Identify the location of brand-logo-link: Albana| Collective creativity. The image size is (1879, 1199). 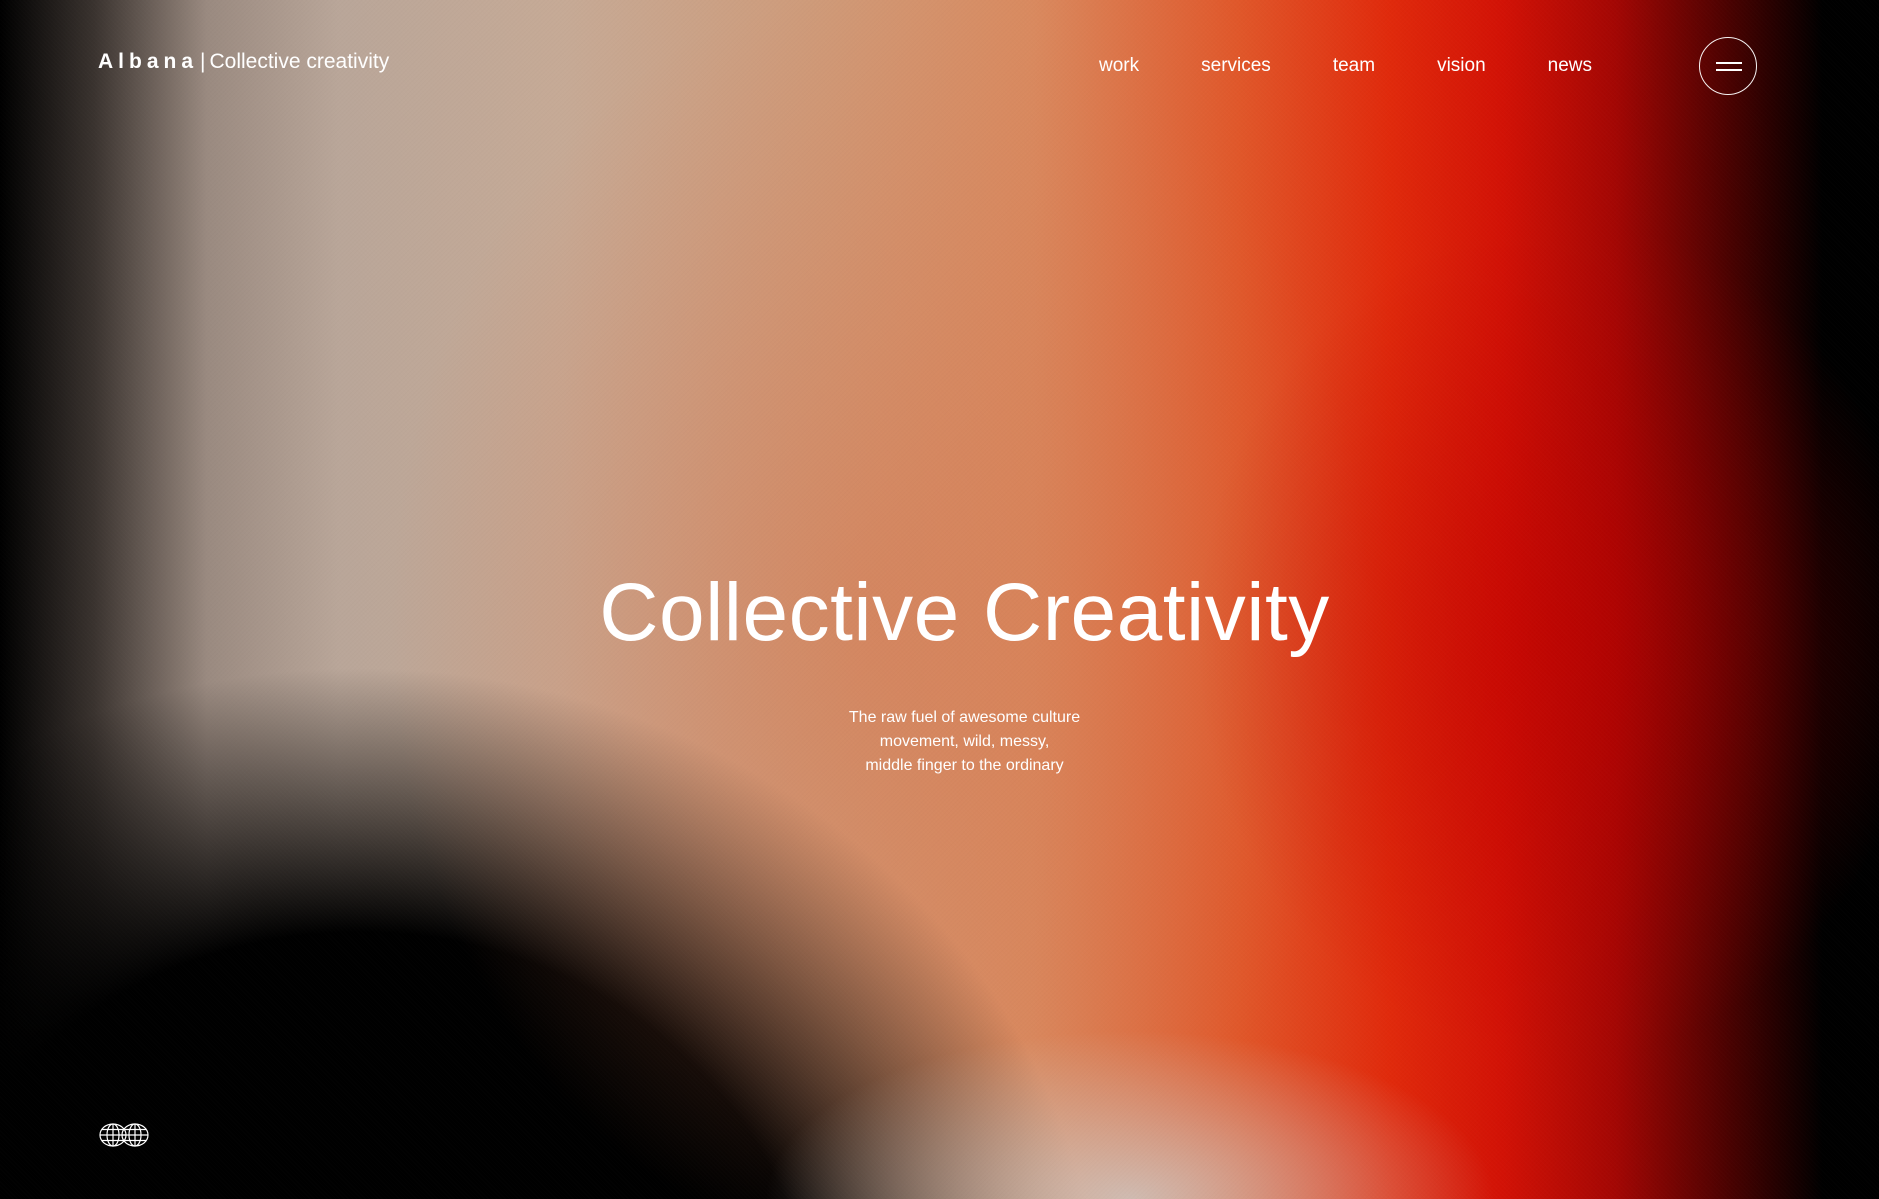
(243, 62).